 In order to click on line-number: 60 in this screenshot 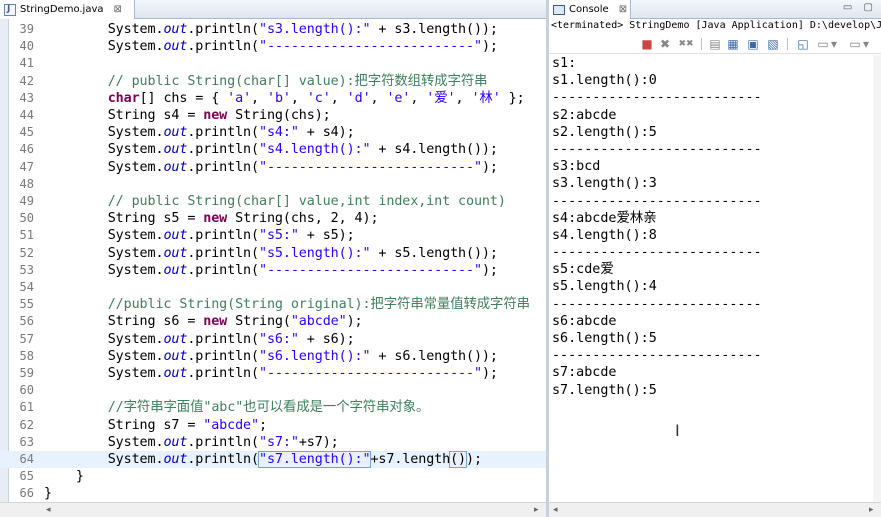, I will do `click(26, 390)`.